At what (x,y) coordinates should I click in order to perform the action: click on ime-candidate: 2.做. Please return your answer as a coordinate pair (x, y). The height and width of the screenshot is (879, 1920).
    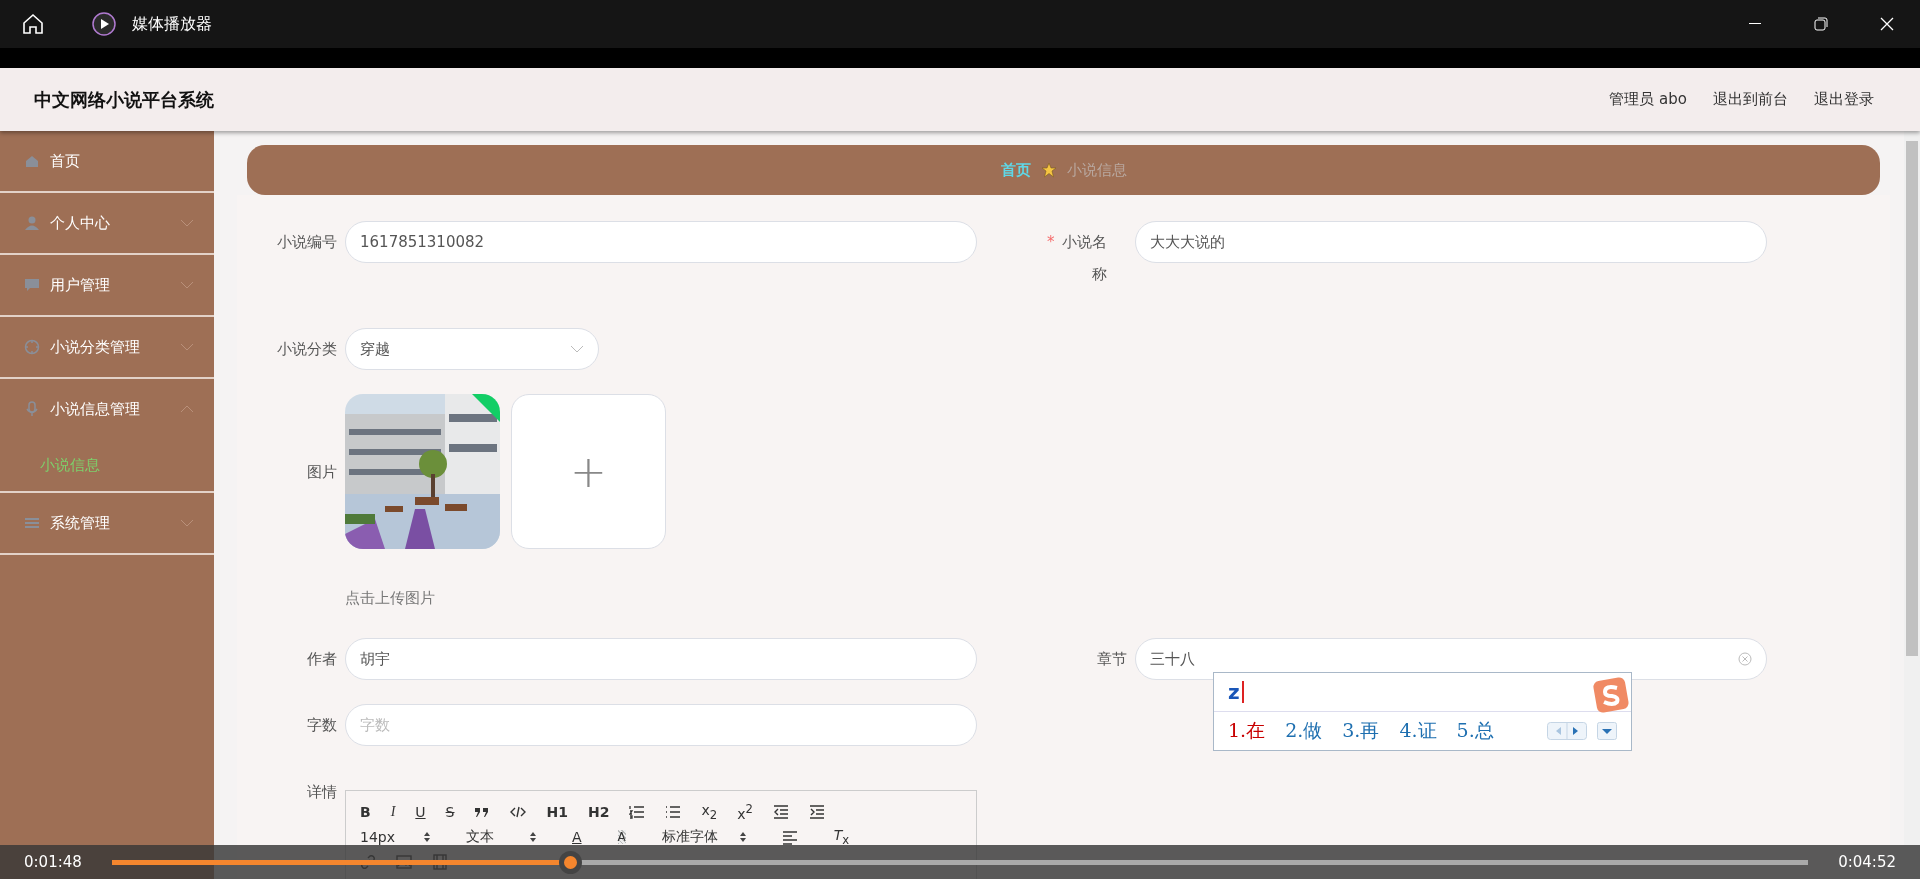
    Looking at the image, I should click on (1304, 731).